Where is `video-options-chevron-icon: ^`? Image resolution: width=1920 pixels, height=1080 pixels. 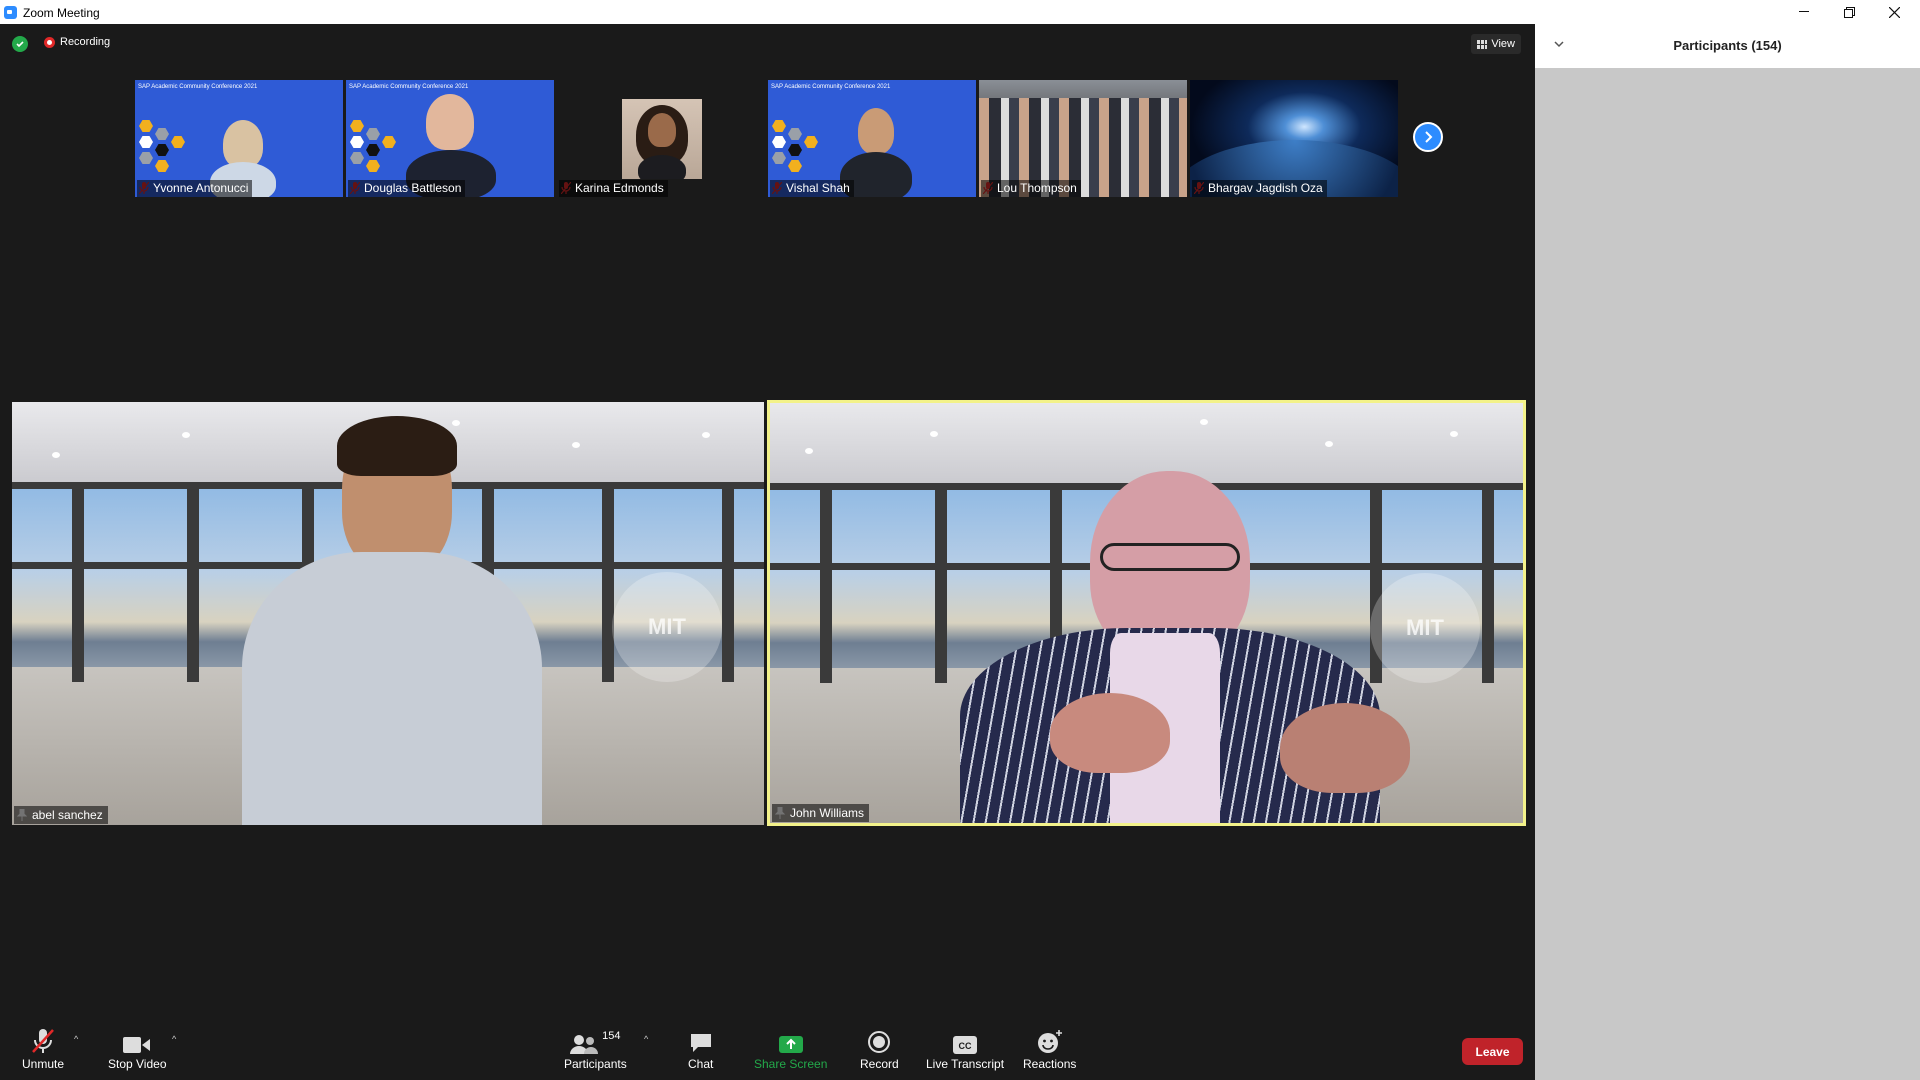 video-options-chevron-icon: ^ is located at coordinates (174, 1039).